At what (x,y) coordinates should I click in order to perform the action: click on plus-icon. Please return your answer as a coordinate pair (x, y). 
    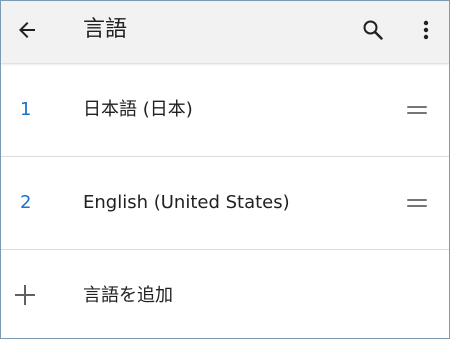
    Looking at the image, I should click on (25, 295).